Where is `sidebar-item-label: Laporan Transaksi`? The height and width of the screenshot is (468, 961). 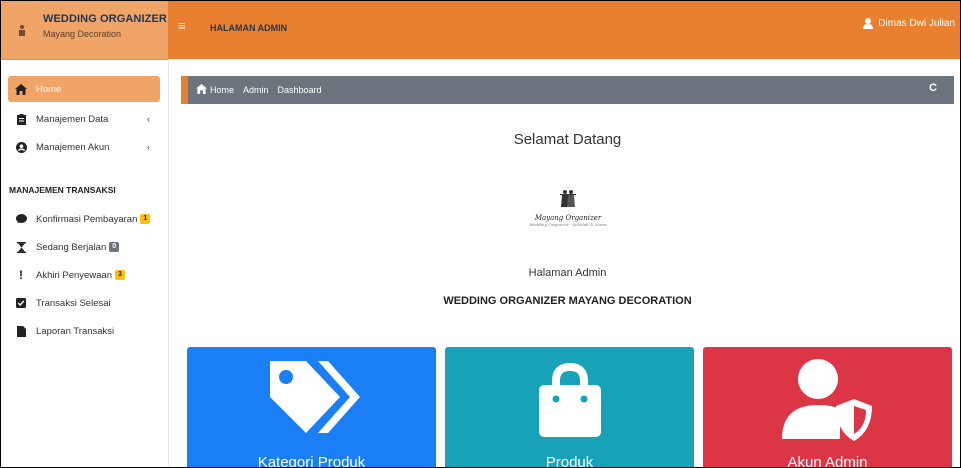
sidebar-item-label: Laporan Transaksi is located at coordinates (75, 331).